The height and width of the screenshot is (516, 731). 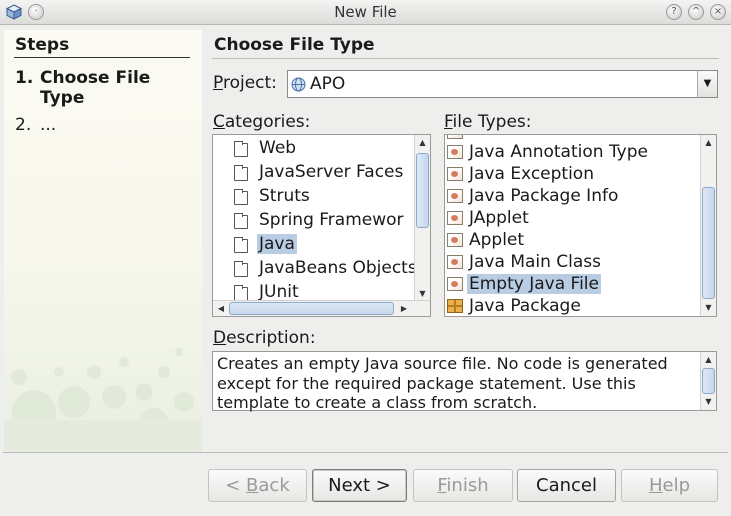 I want to click on file-type-row: Java Package Info, so click(x=580, y=196).